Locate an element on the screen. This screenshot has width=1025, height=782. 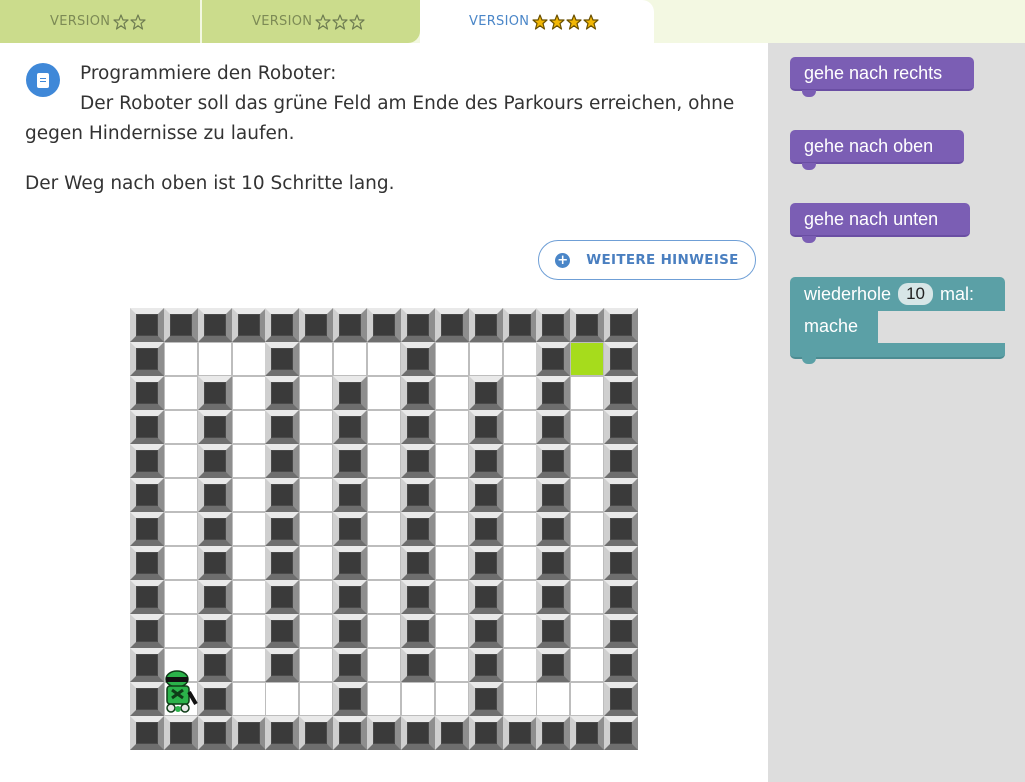
block-repeat-loop: wiederhole 10 mal: mache is located at coordinates (897, 320).